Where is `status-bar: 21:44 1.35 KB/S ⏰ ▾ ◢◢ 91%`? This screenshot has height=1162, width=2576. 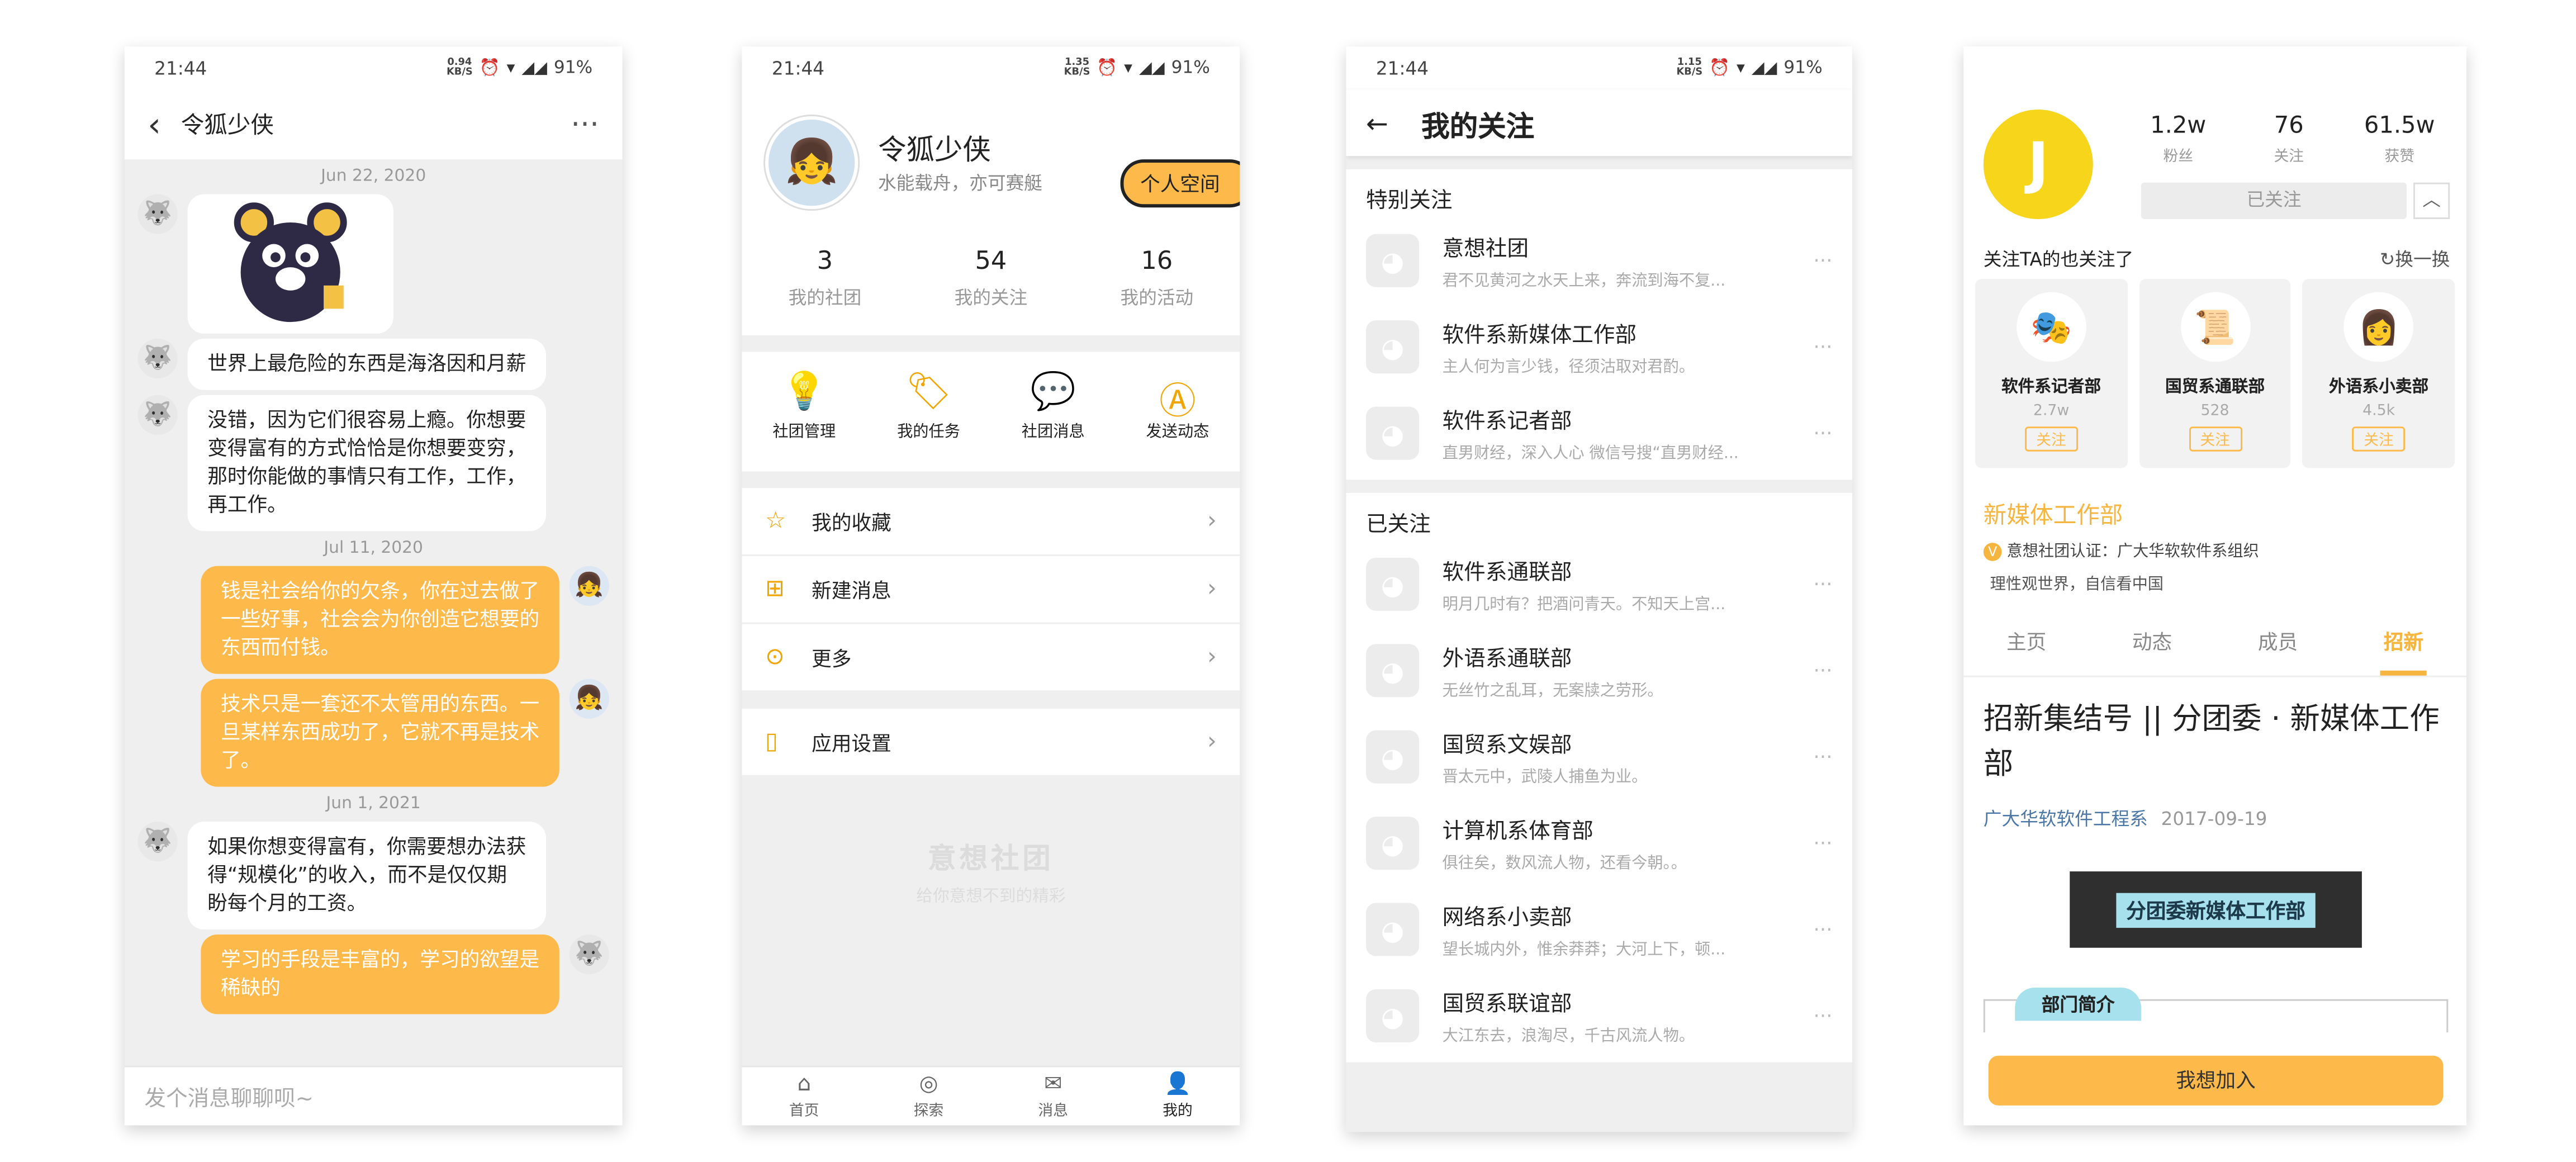
status-bar: 21:44 1.35 KB/S ⏰ ▾ ◢◢ 91% is located at coordinates (991, 67).